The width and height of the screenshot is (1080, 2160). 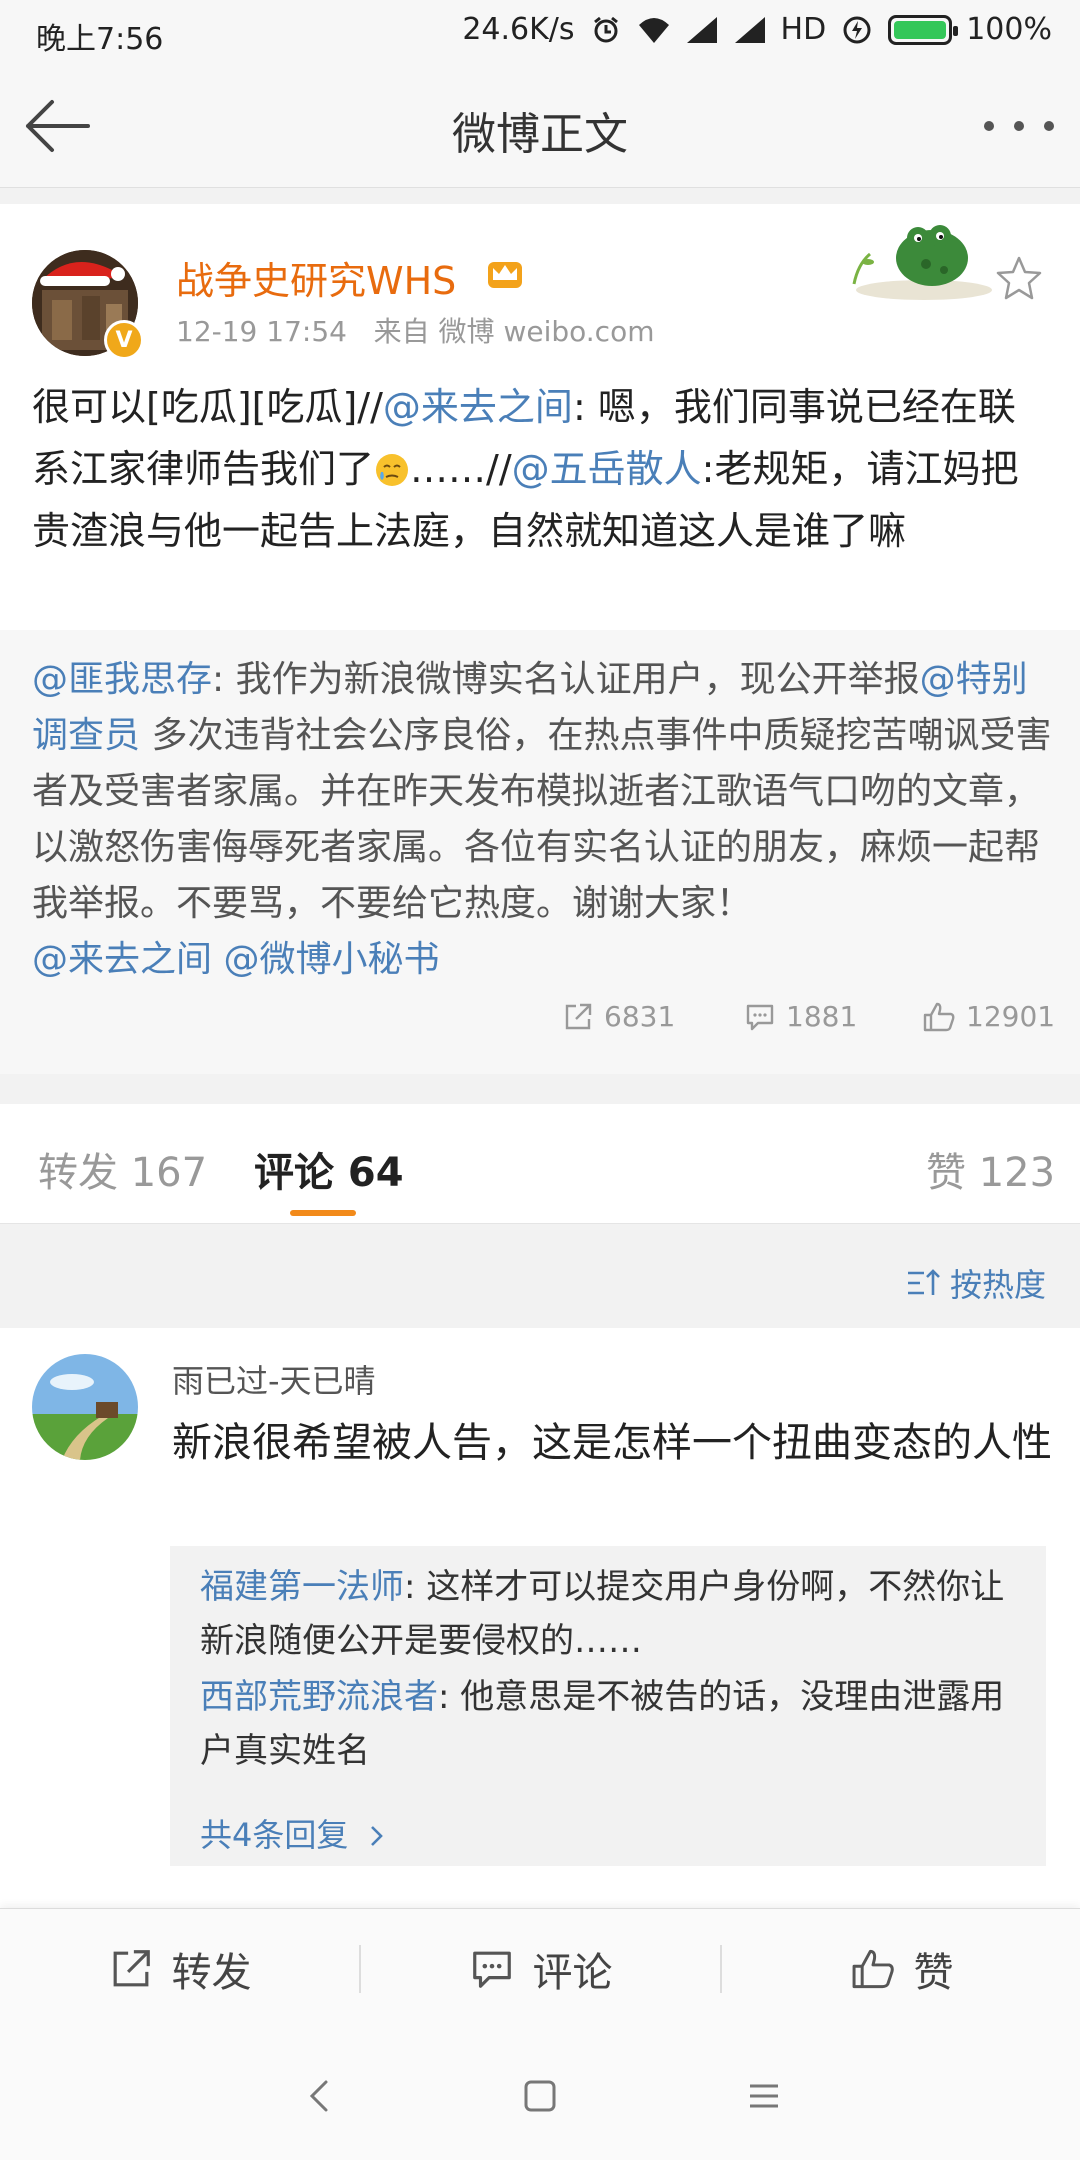 What do you see at coordinates (302, 1587) in the screenshot?
I see `reply-user: 福建第一法师` at bounding box center [302, 1587].